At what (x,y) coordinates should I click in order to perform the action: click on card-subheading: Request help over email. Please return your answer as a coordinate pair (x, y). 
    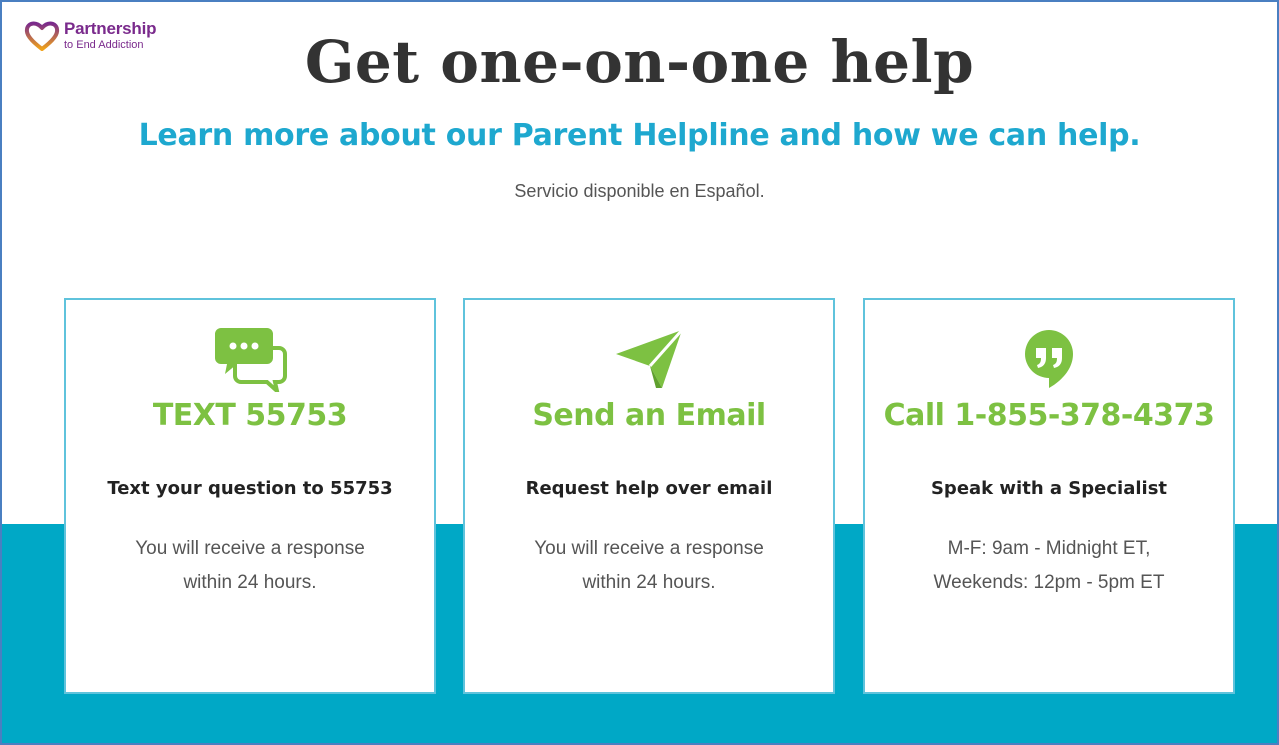
    Looking at the image, I should click on (649, 488).